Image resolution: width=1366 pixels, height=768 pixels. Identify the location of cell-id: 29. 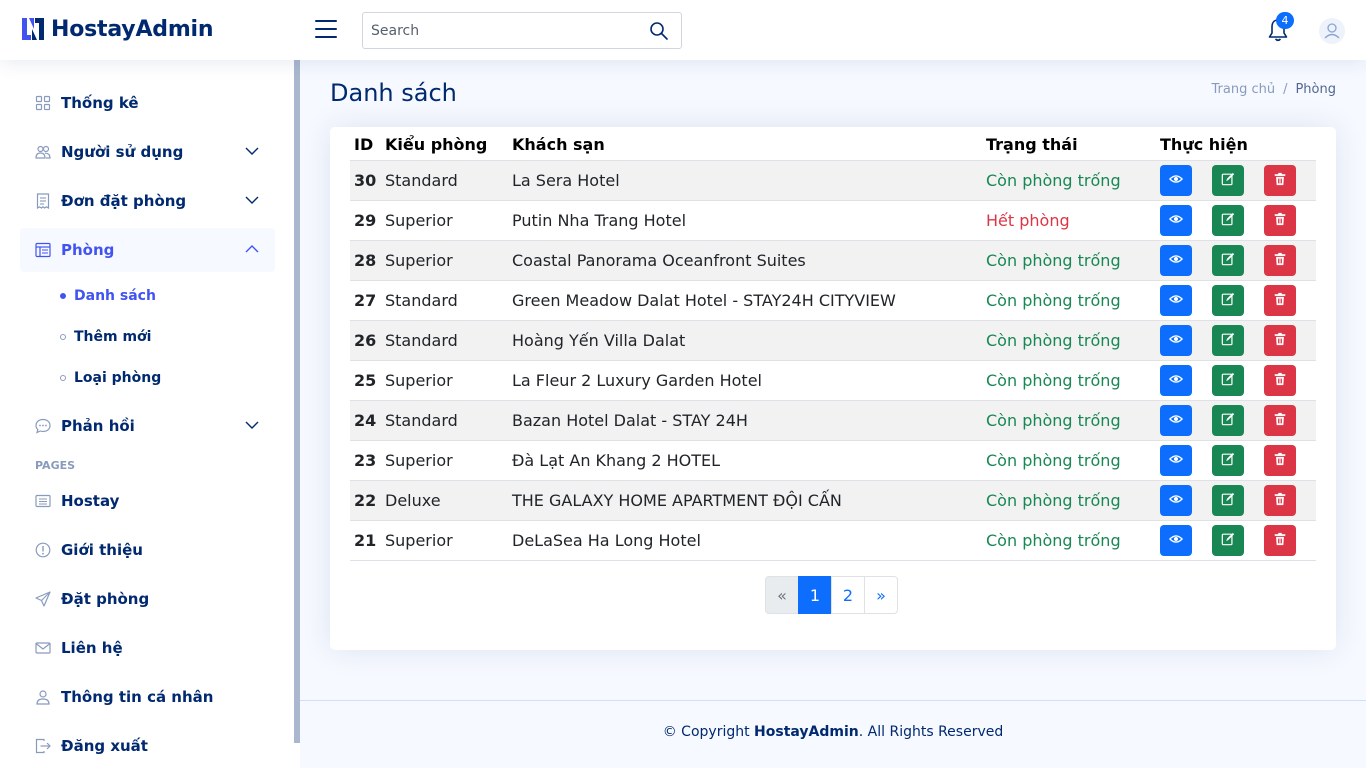
(367, 220).